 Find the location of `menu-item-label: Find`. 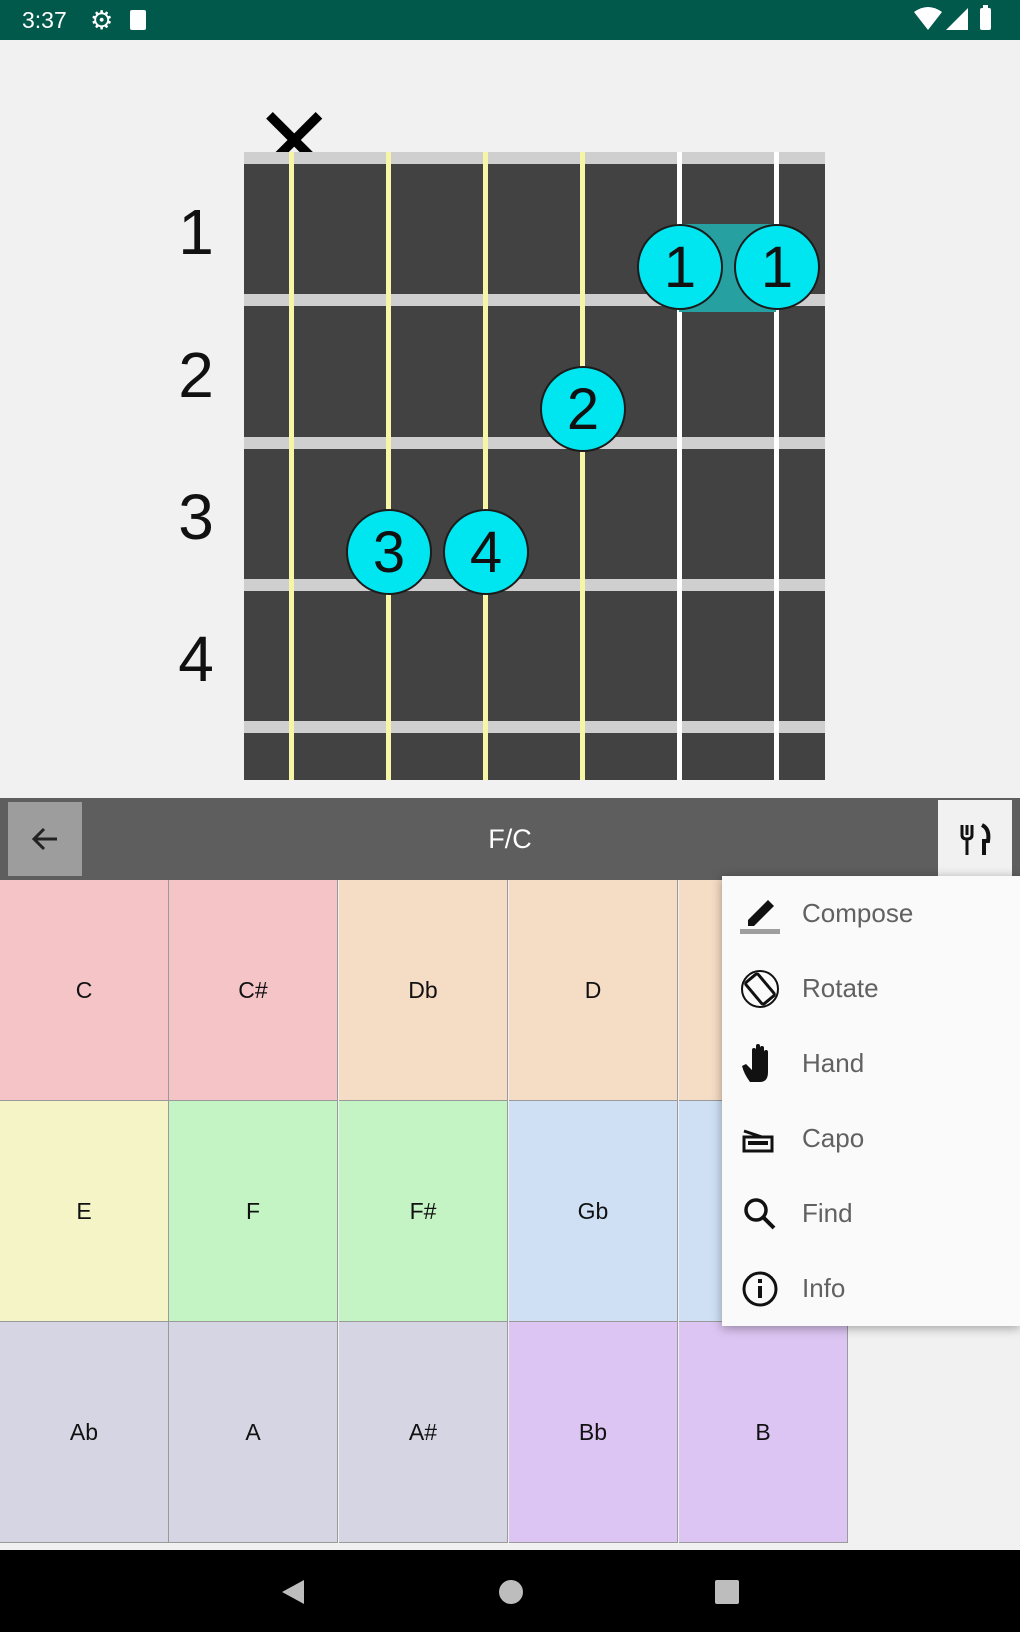

menu-item-label: Find is located at coordinates (827, 1213).